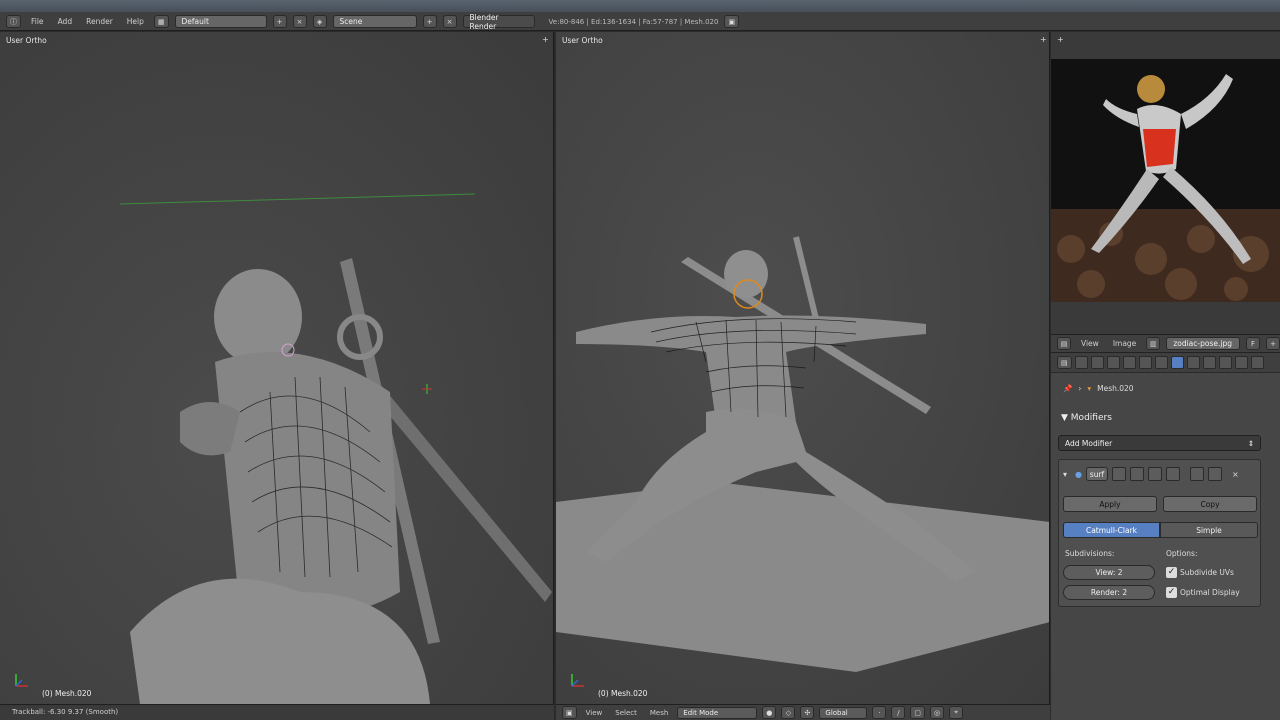  What do you see at coordinates (1153, 343) in the screenshot?
I see `image-browse-icon: ▥` at bounding box center [1153, 343].